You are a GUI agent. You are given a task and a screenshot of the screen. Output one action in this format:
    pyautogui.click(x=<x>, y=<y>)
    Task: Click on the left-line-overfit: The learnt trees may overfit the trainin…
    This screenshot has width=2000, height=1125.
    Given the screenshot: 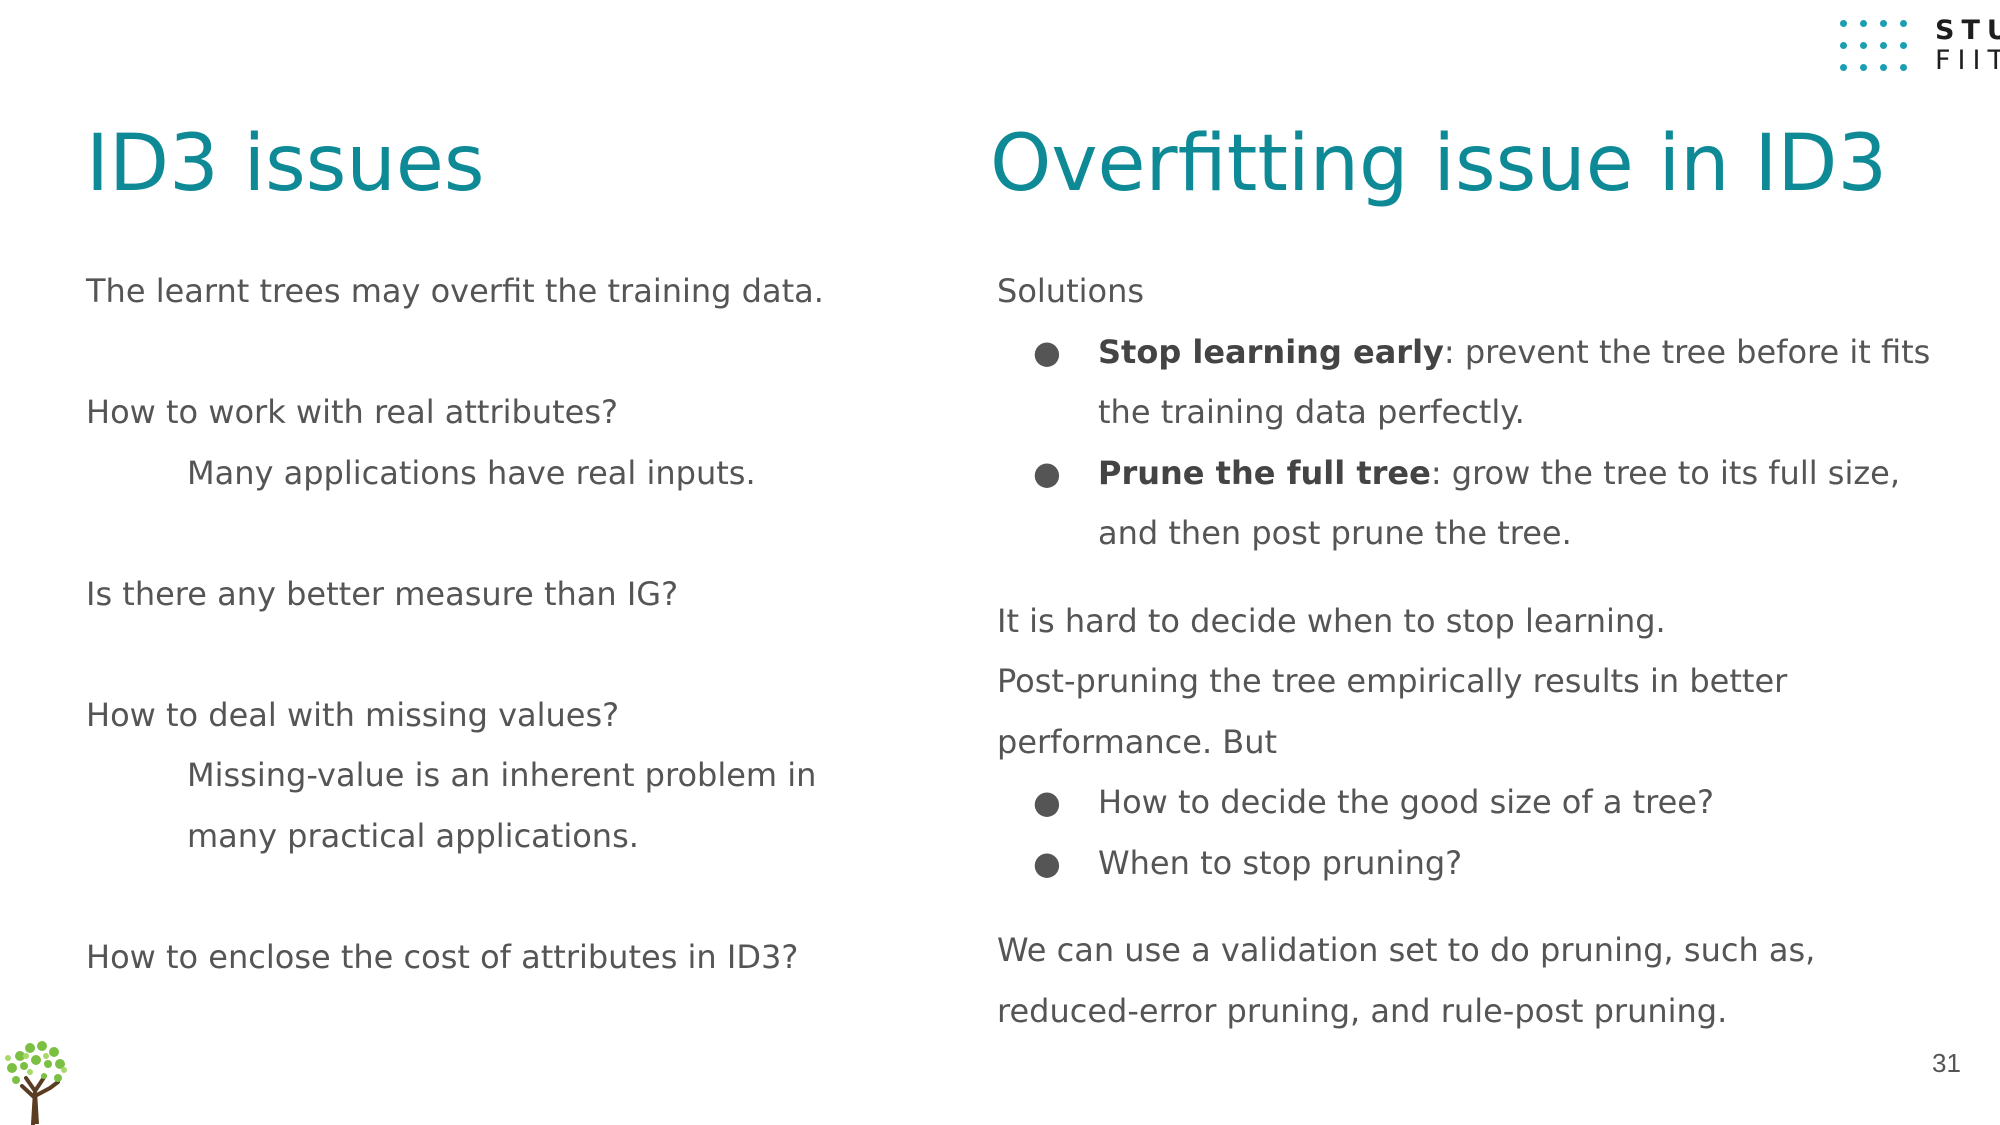 What is the action you would take?
    pyautogui.click(x=455, y=291)
    